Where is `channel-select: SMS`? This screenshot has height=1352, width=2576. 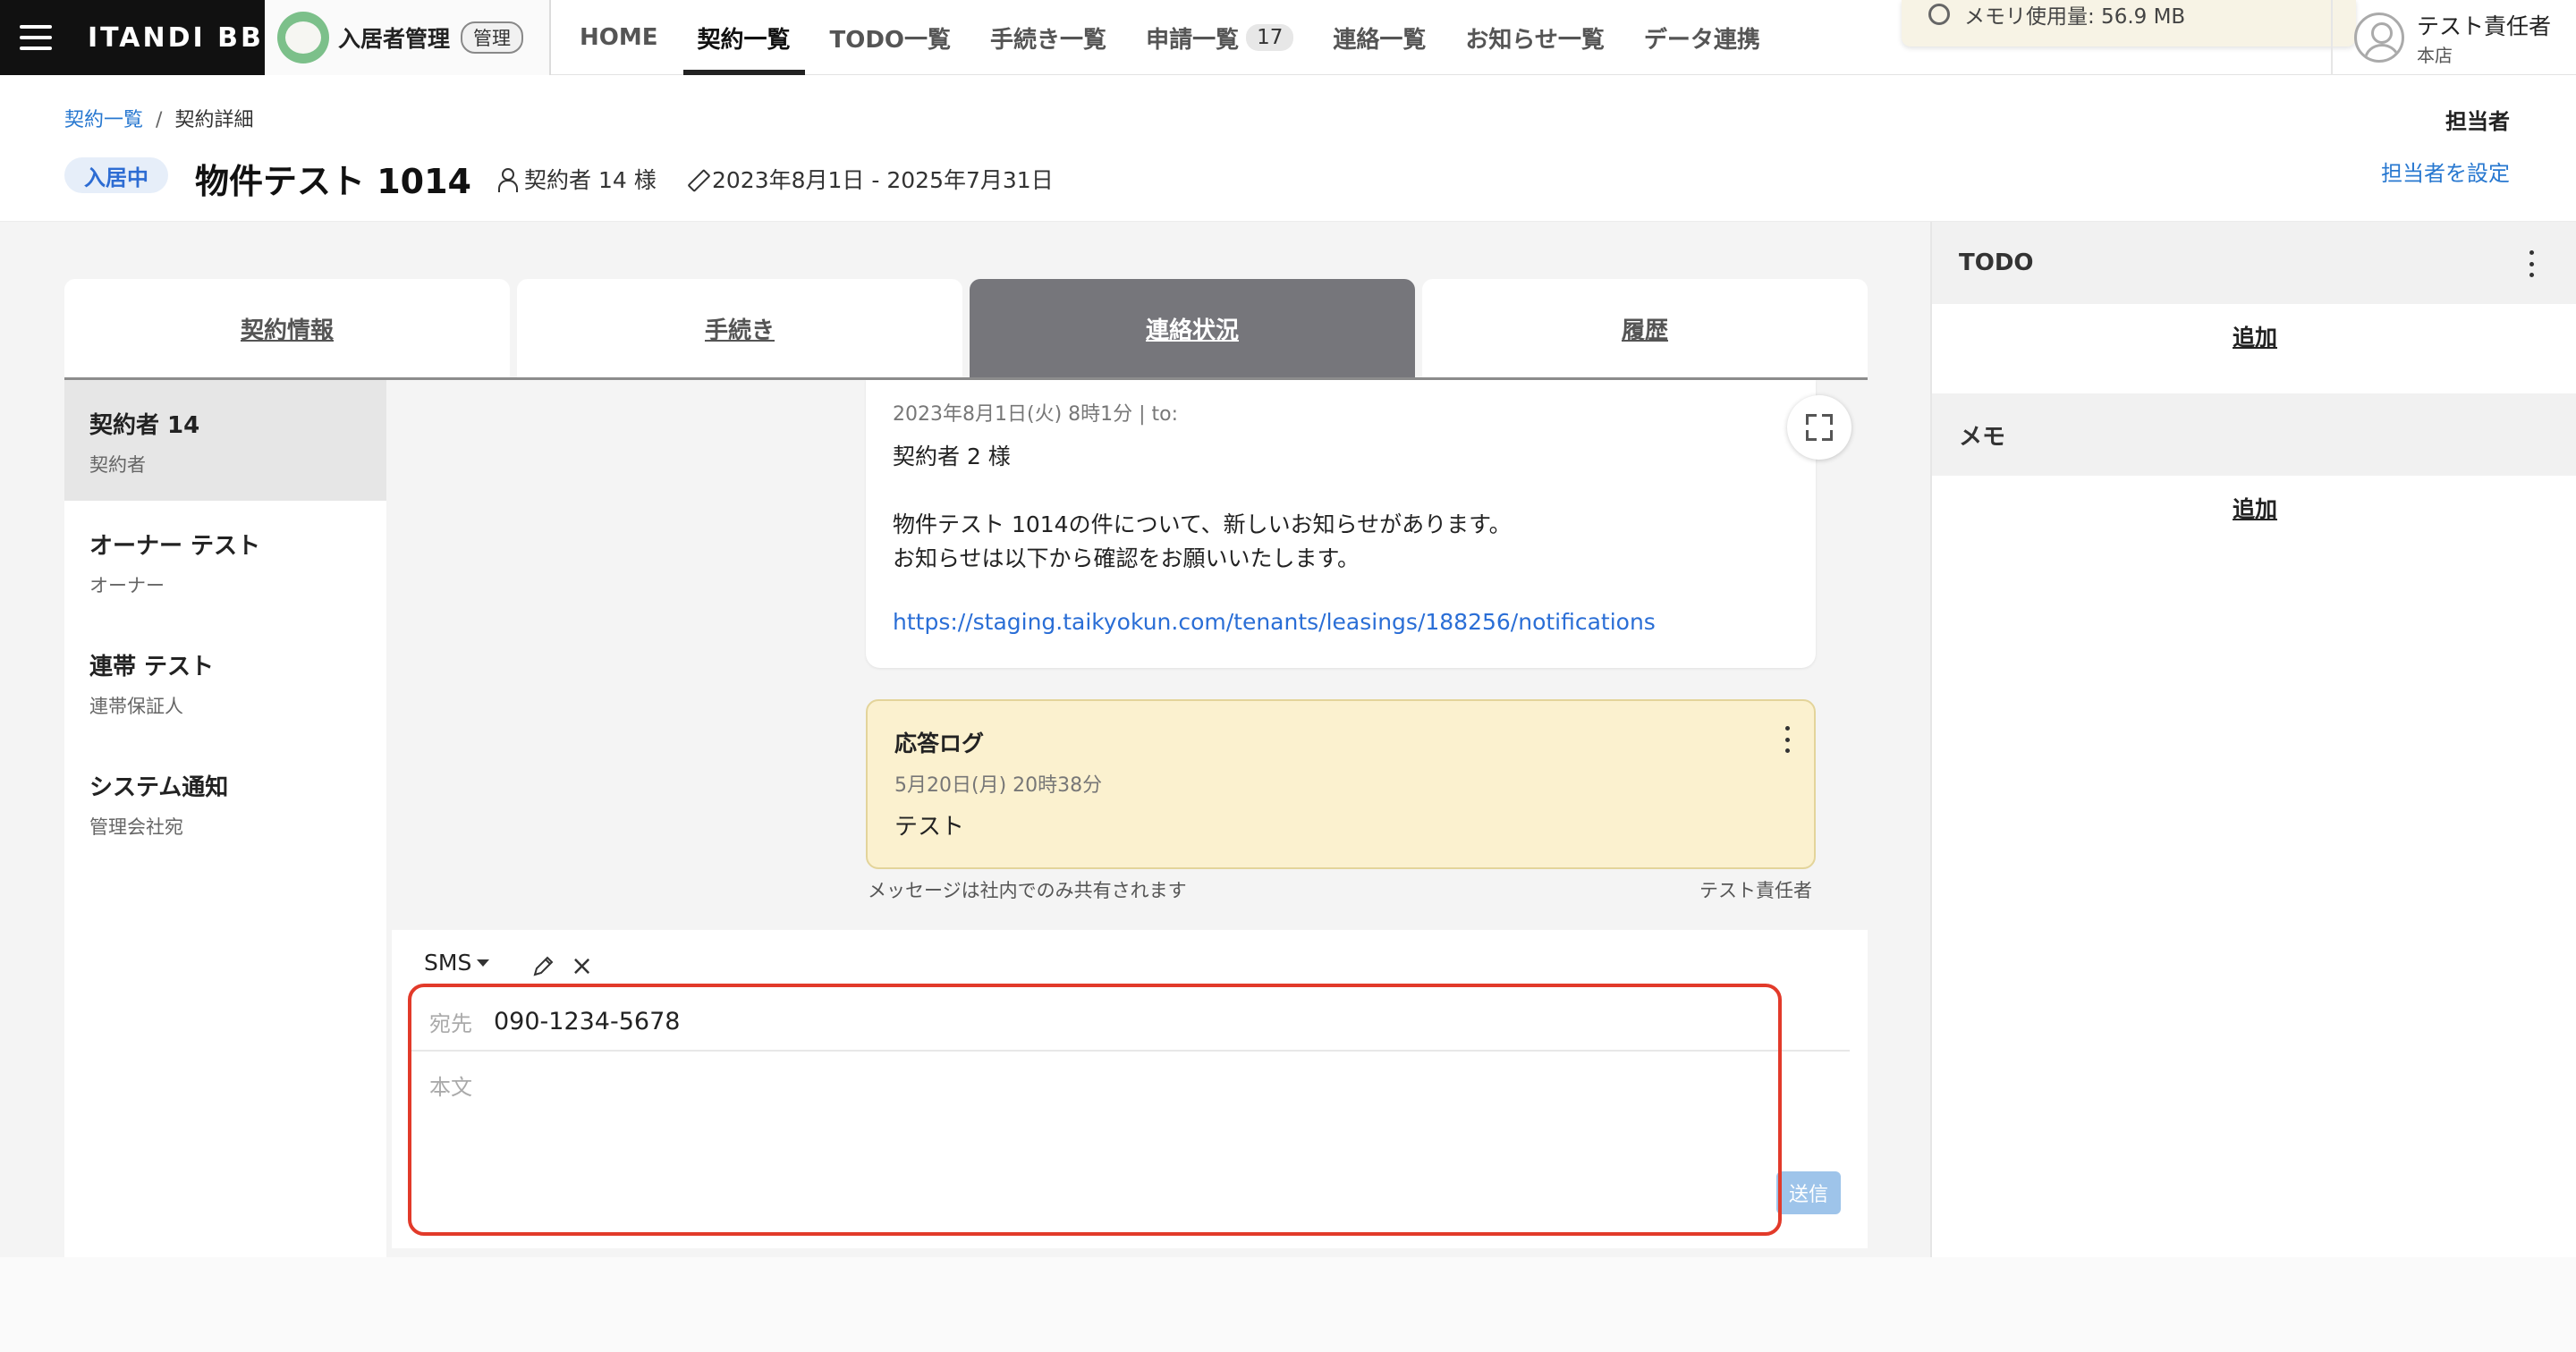
channel-select: SMS is located at coordinates (457, 963).